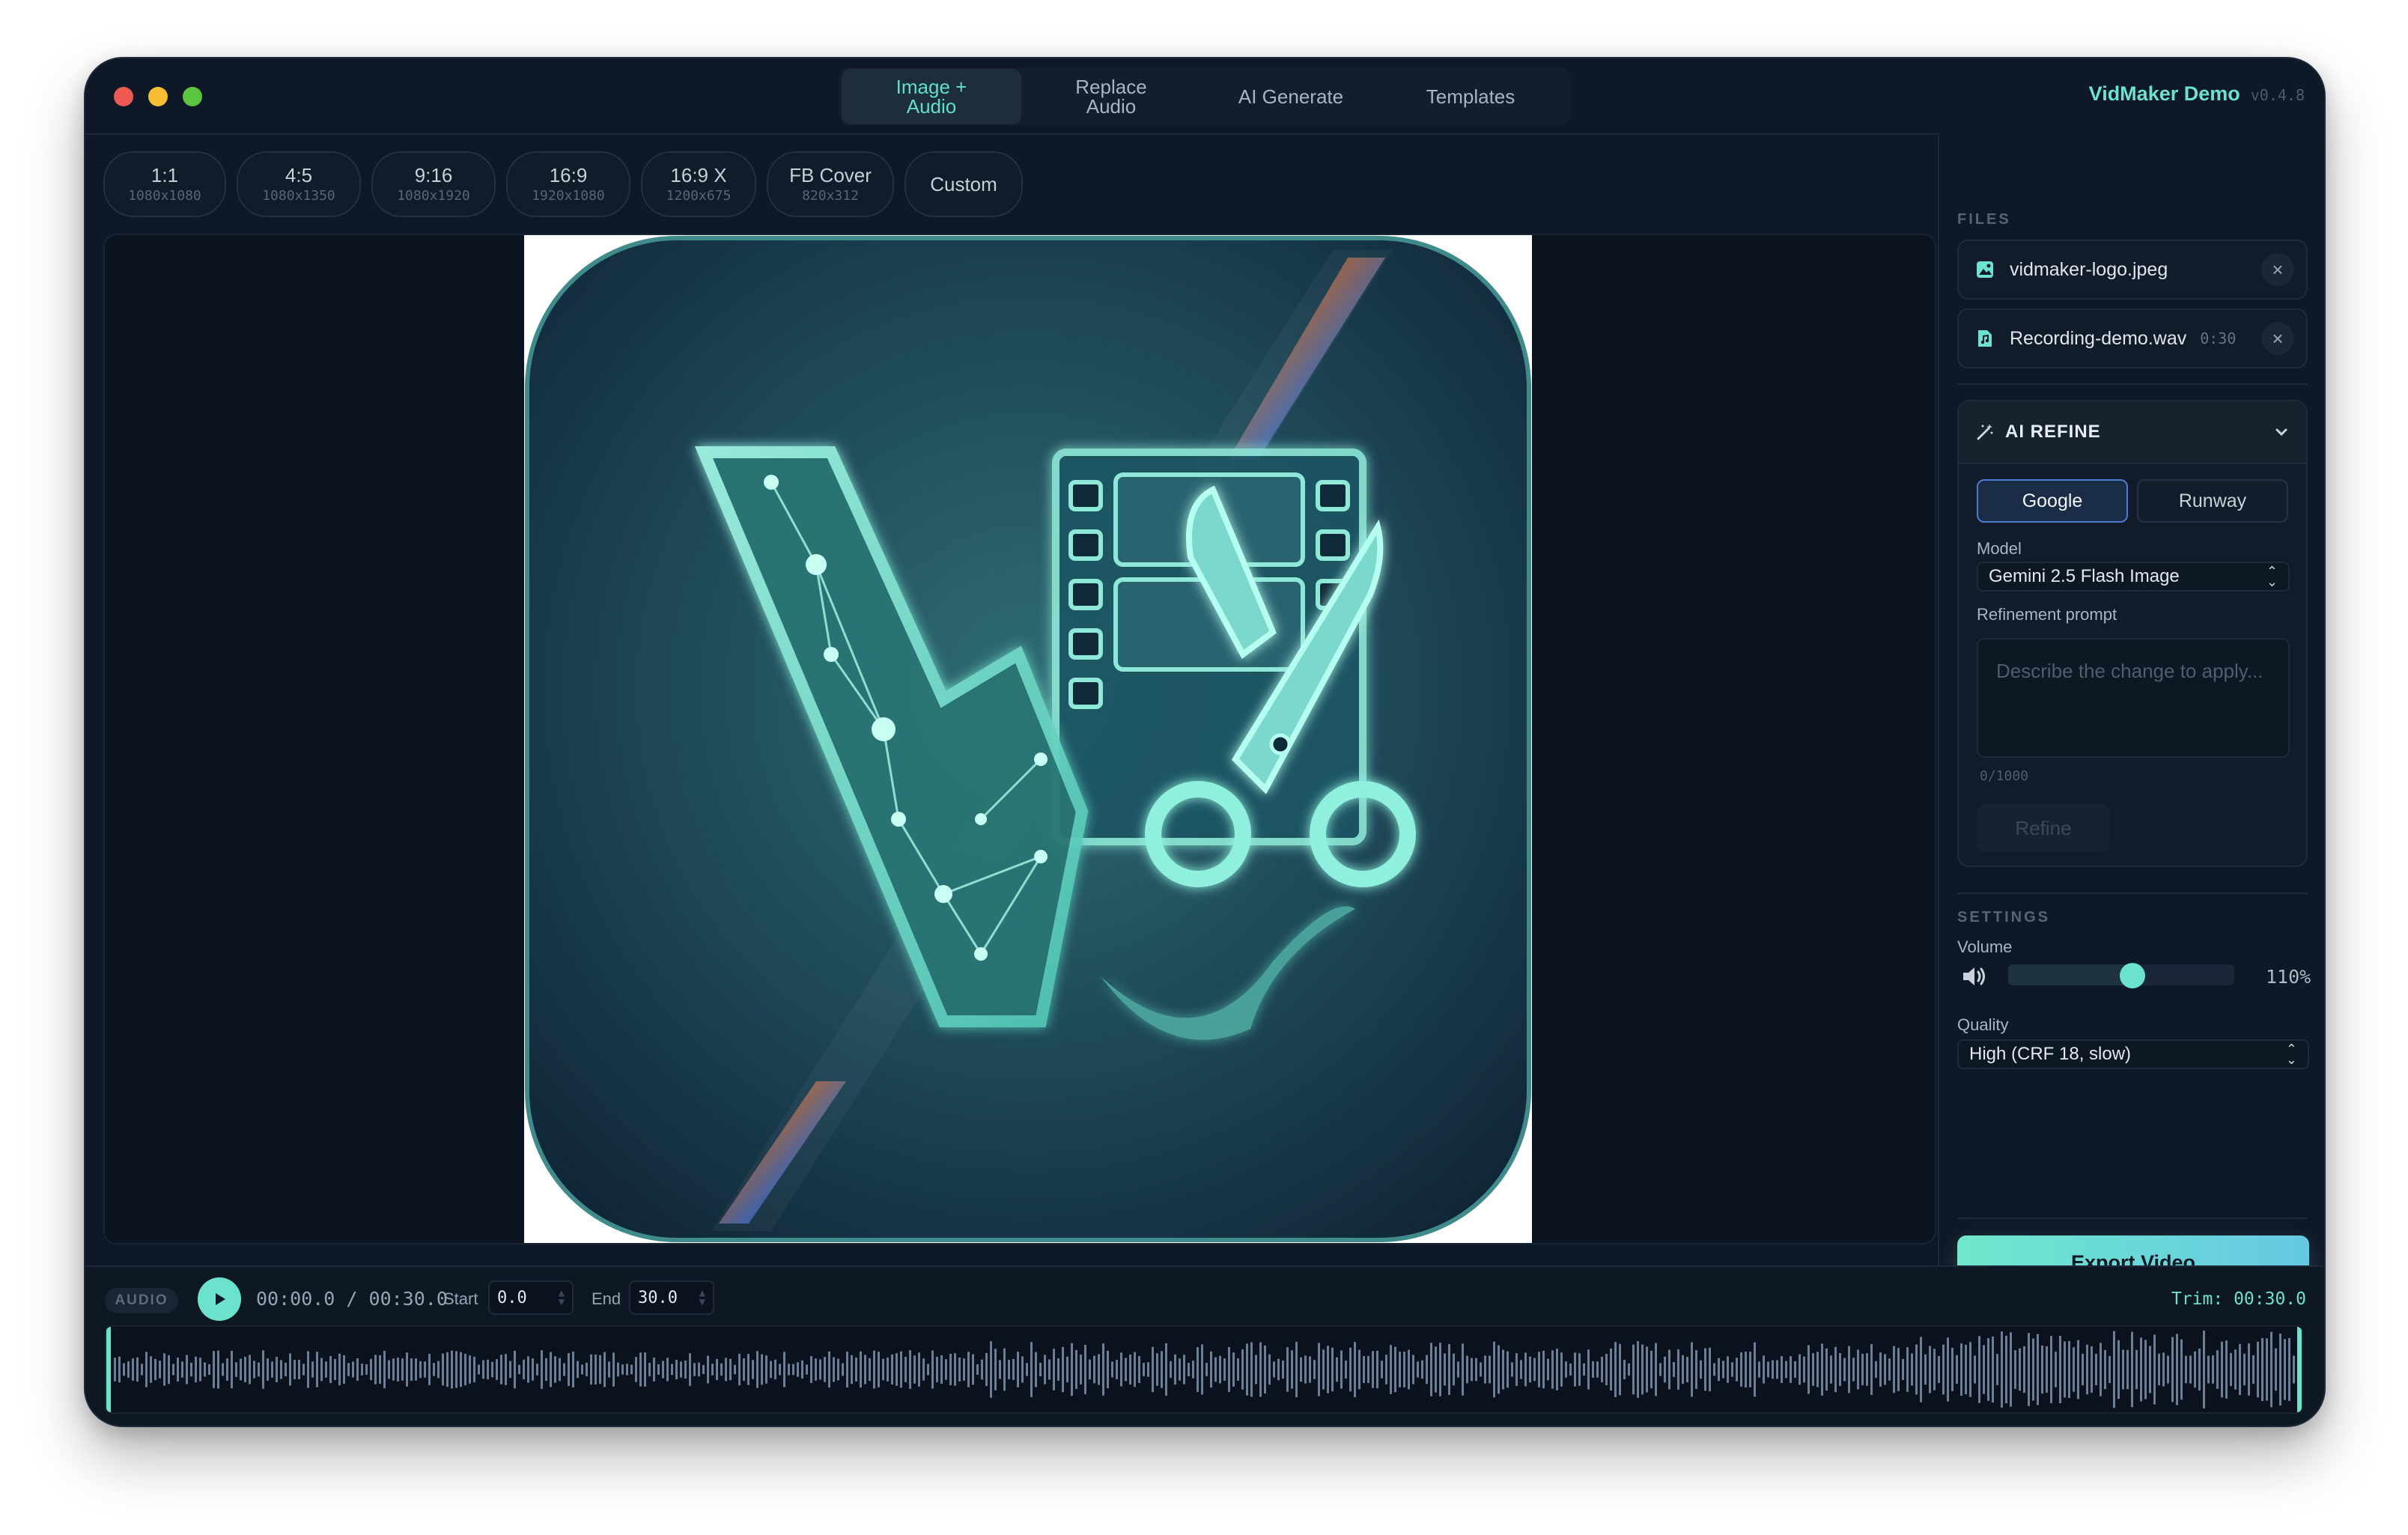 The width and height of the screenshot is (2408, 1535). I want to click on ratio-16-9-x-button: 16:9 X 1200x675, so click(698, 184).